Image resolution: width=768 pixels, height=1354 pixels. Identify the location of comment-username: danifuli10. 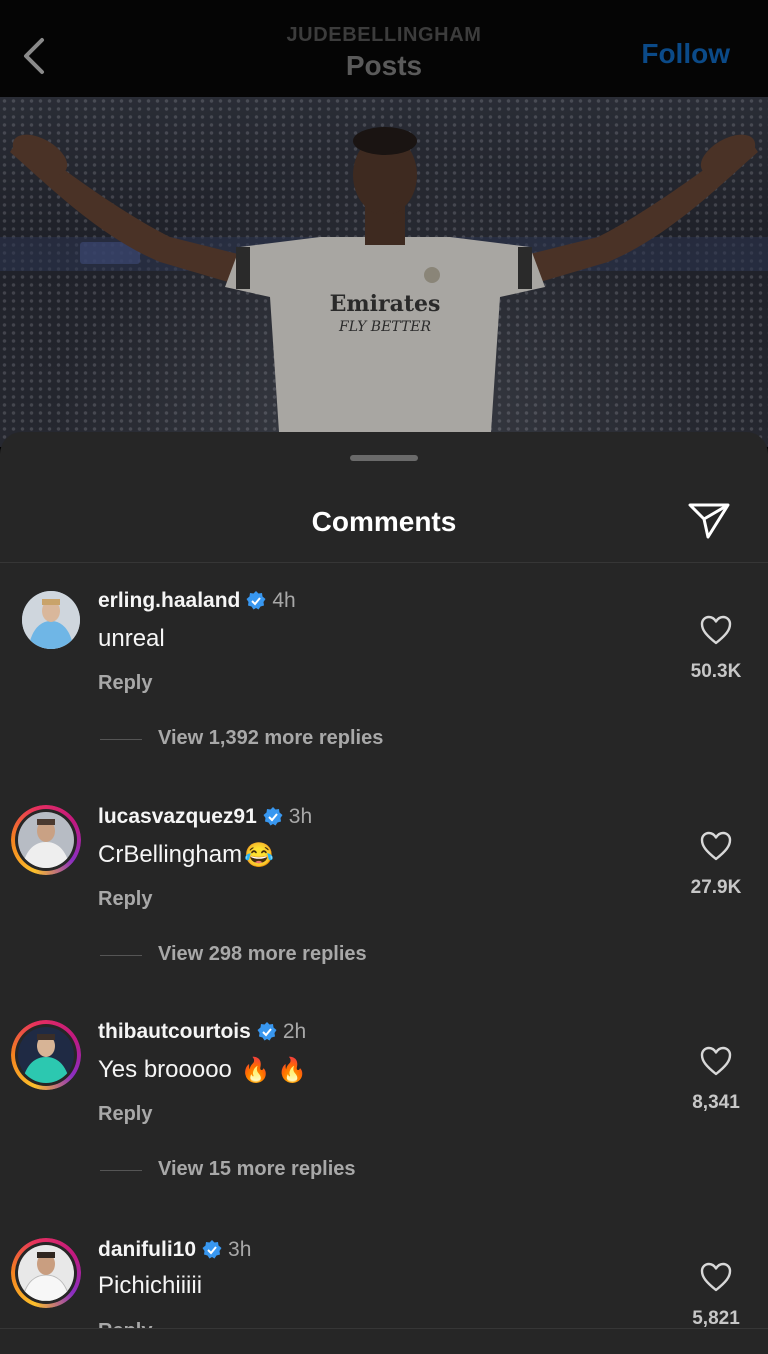
(147, 1250).